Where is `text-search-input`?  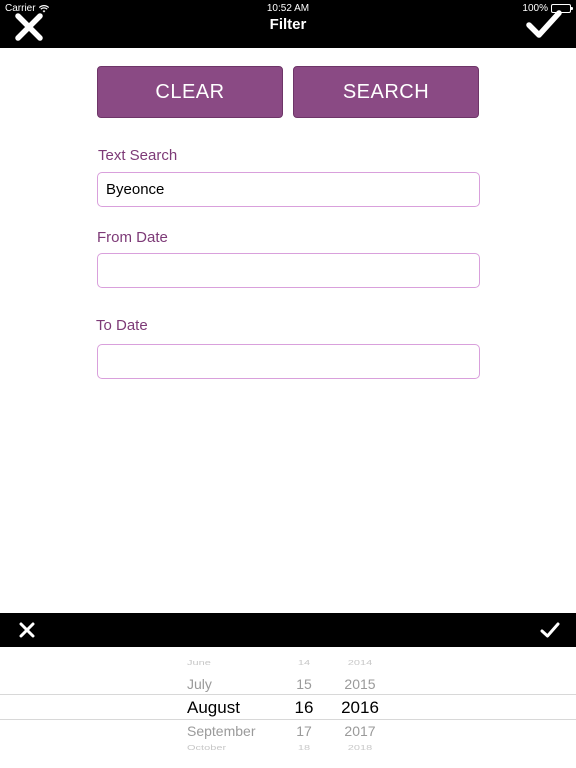
text-search-input is located at coordinates (288, 189).